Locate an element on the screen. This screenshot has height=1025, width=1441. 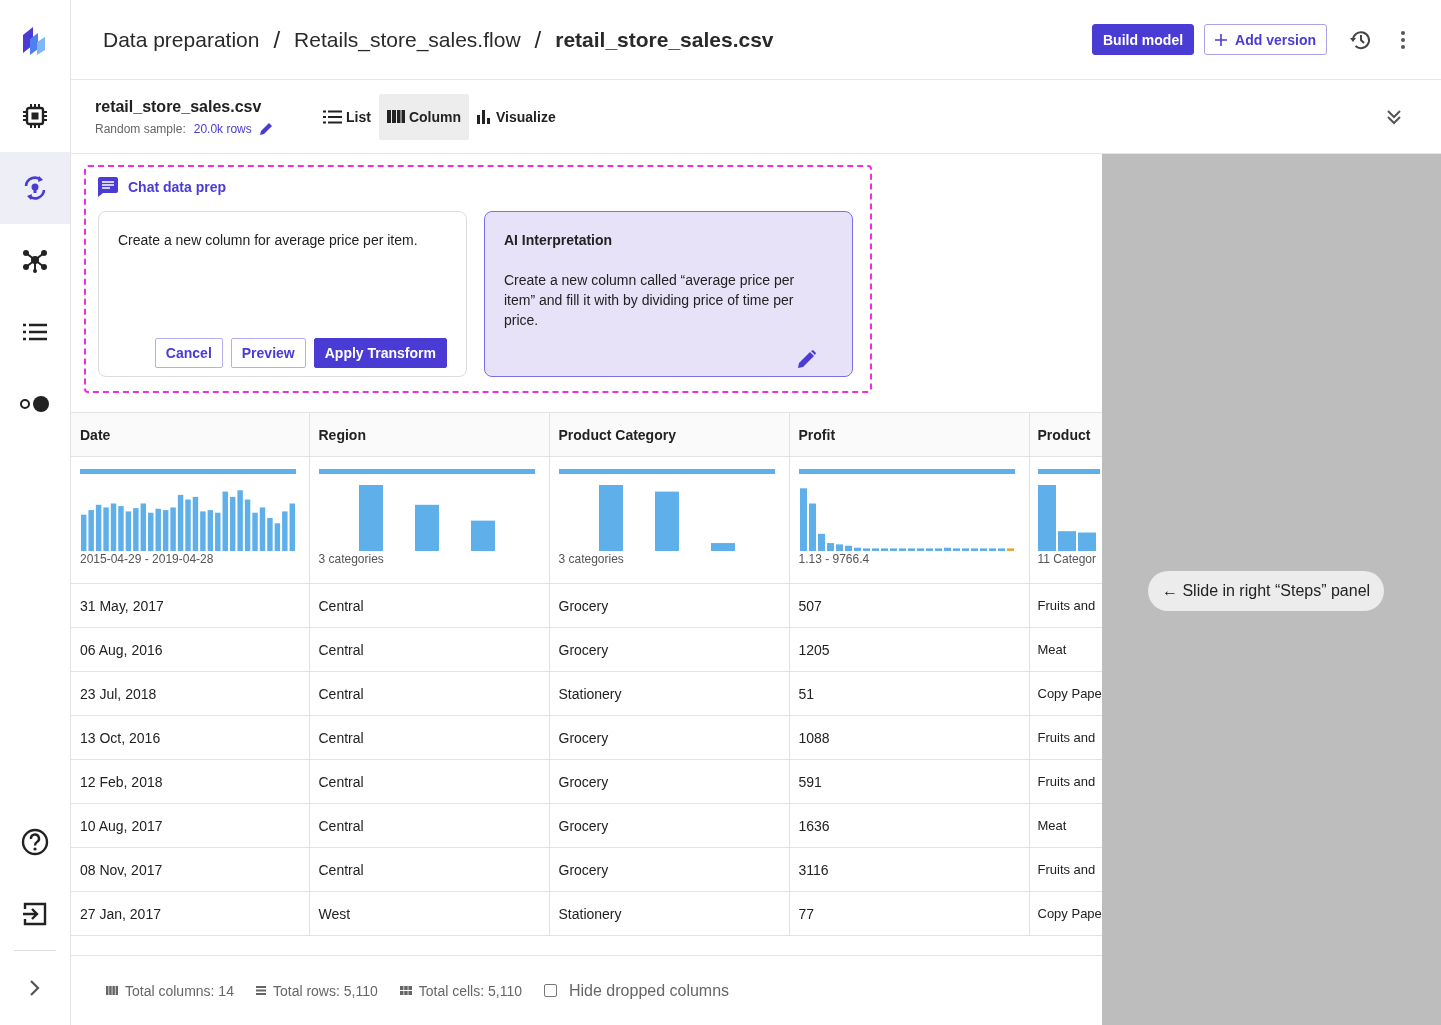
table-cell: 3116 is located at coordinates (909, 869).